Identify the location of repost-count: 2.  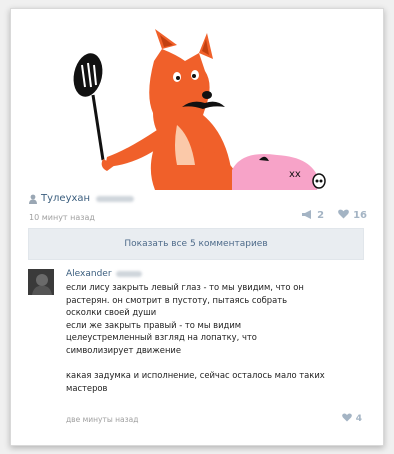
(321, 215).